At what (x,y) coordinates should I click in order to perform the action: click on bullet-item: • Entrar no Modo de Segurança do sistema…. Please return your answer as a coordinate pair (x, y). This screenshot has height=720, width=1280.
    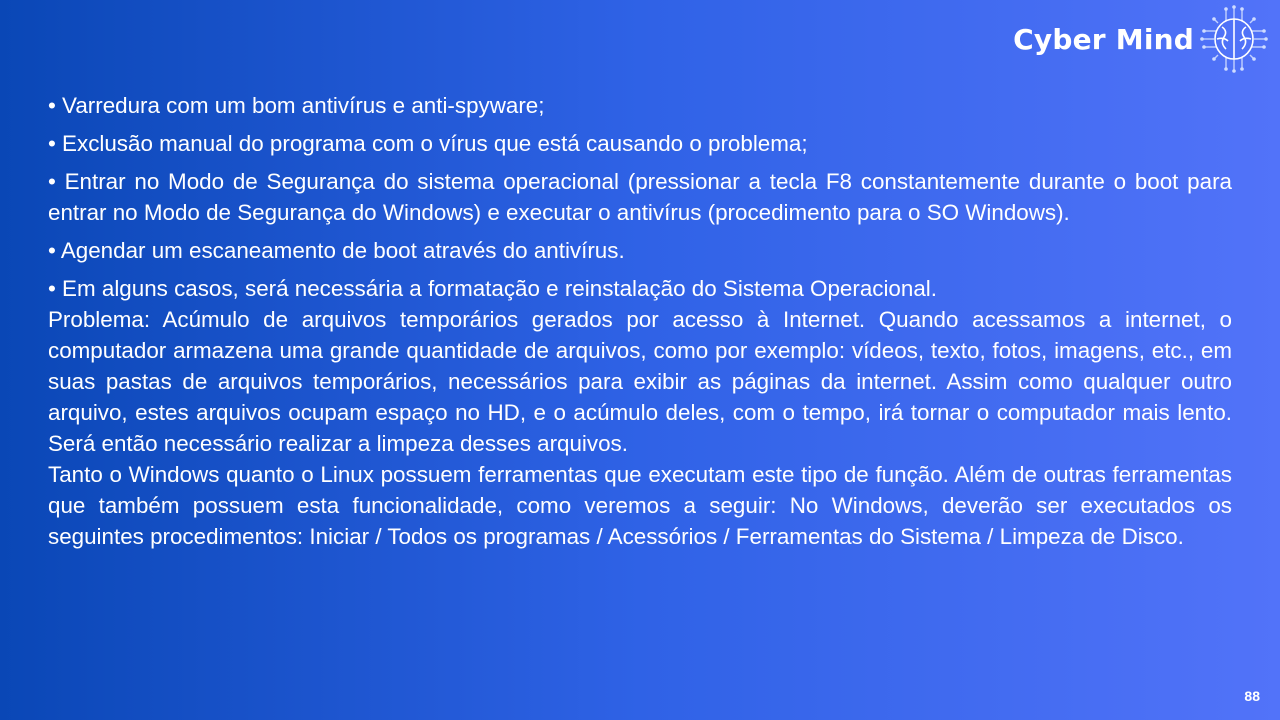
    Looking at the image, I should click on (640, 197).